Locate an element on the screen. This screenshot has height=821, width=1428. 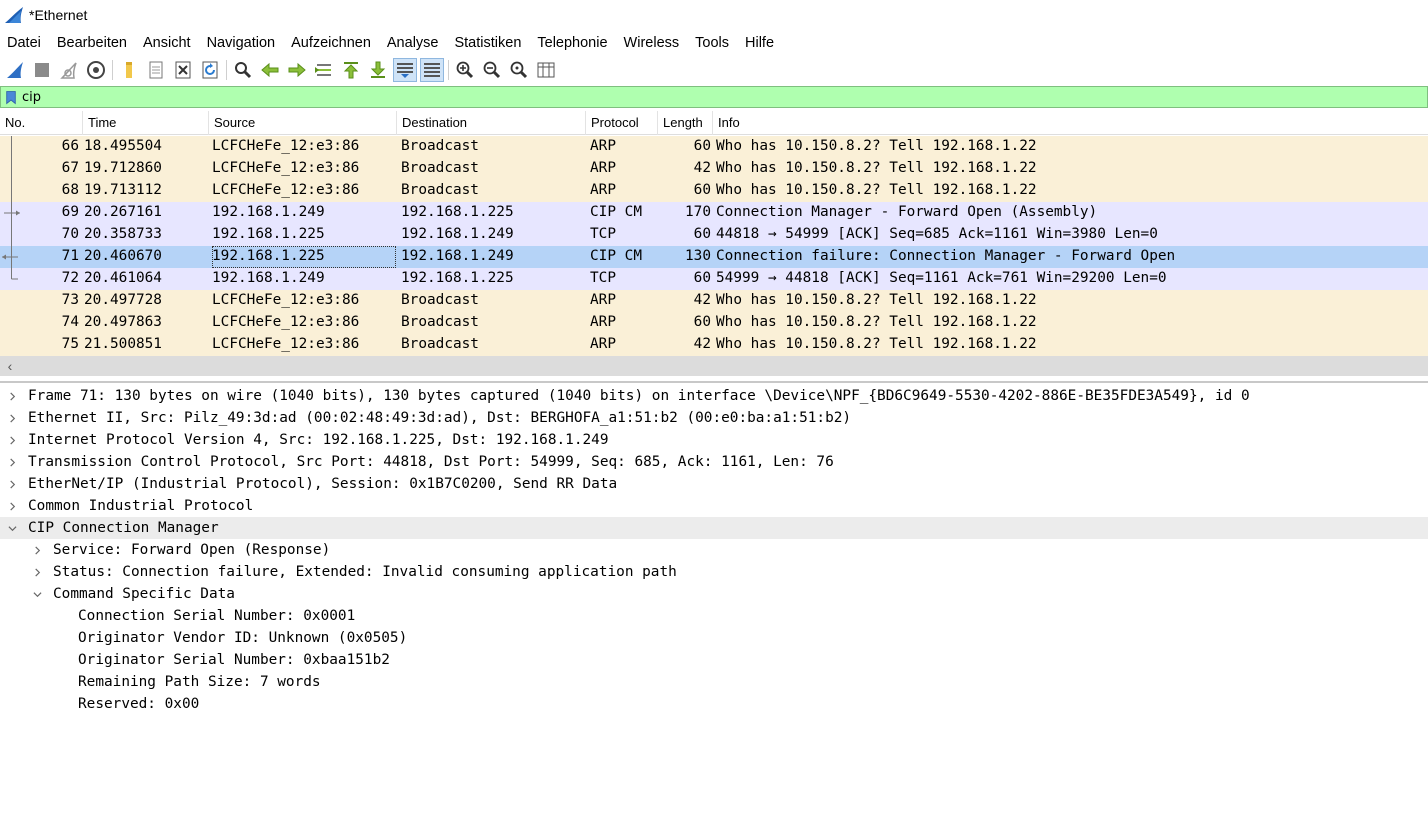
column-header-time: Time is located at coordinates (146, 123).